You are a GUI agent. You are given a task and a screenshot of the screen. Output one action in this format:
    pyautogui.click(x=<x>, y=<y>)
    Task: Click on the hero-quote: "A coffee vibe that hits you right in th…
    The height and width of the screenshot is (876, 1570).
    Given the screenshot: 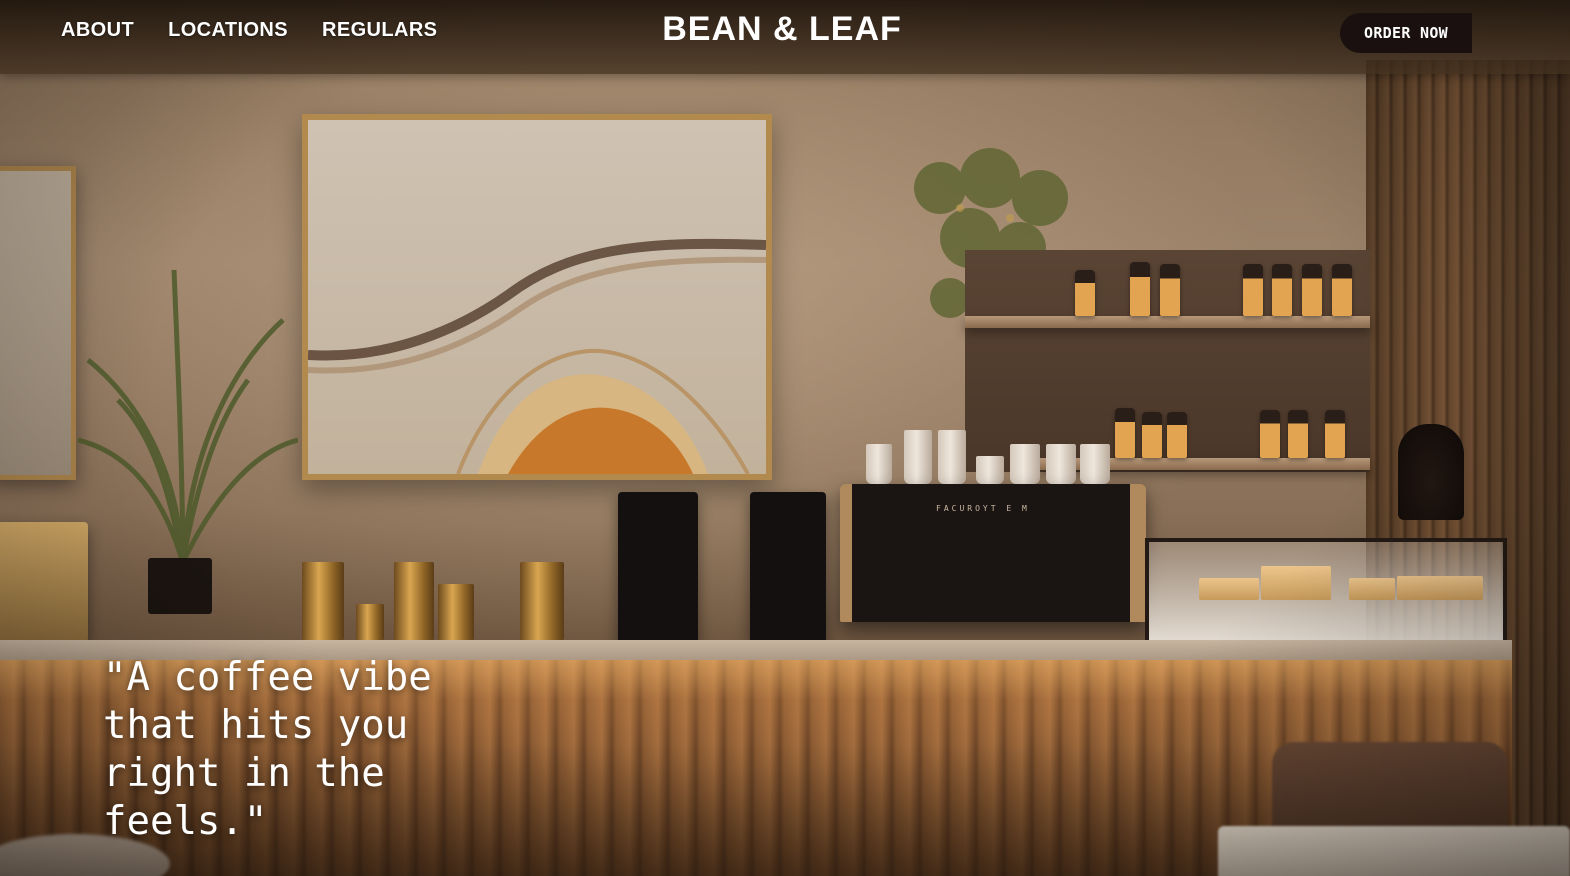 What is the action you would take?
    pyautogui.click(x=267, y=749)
    